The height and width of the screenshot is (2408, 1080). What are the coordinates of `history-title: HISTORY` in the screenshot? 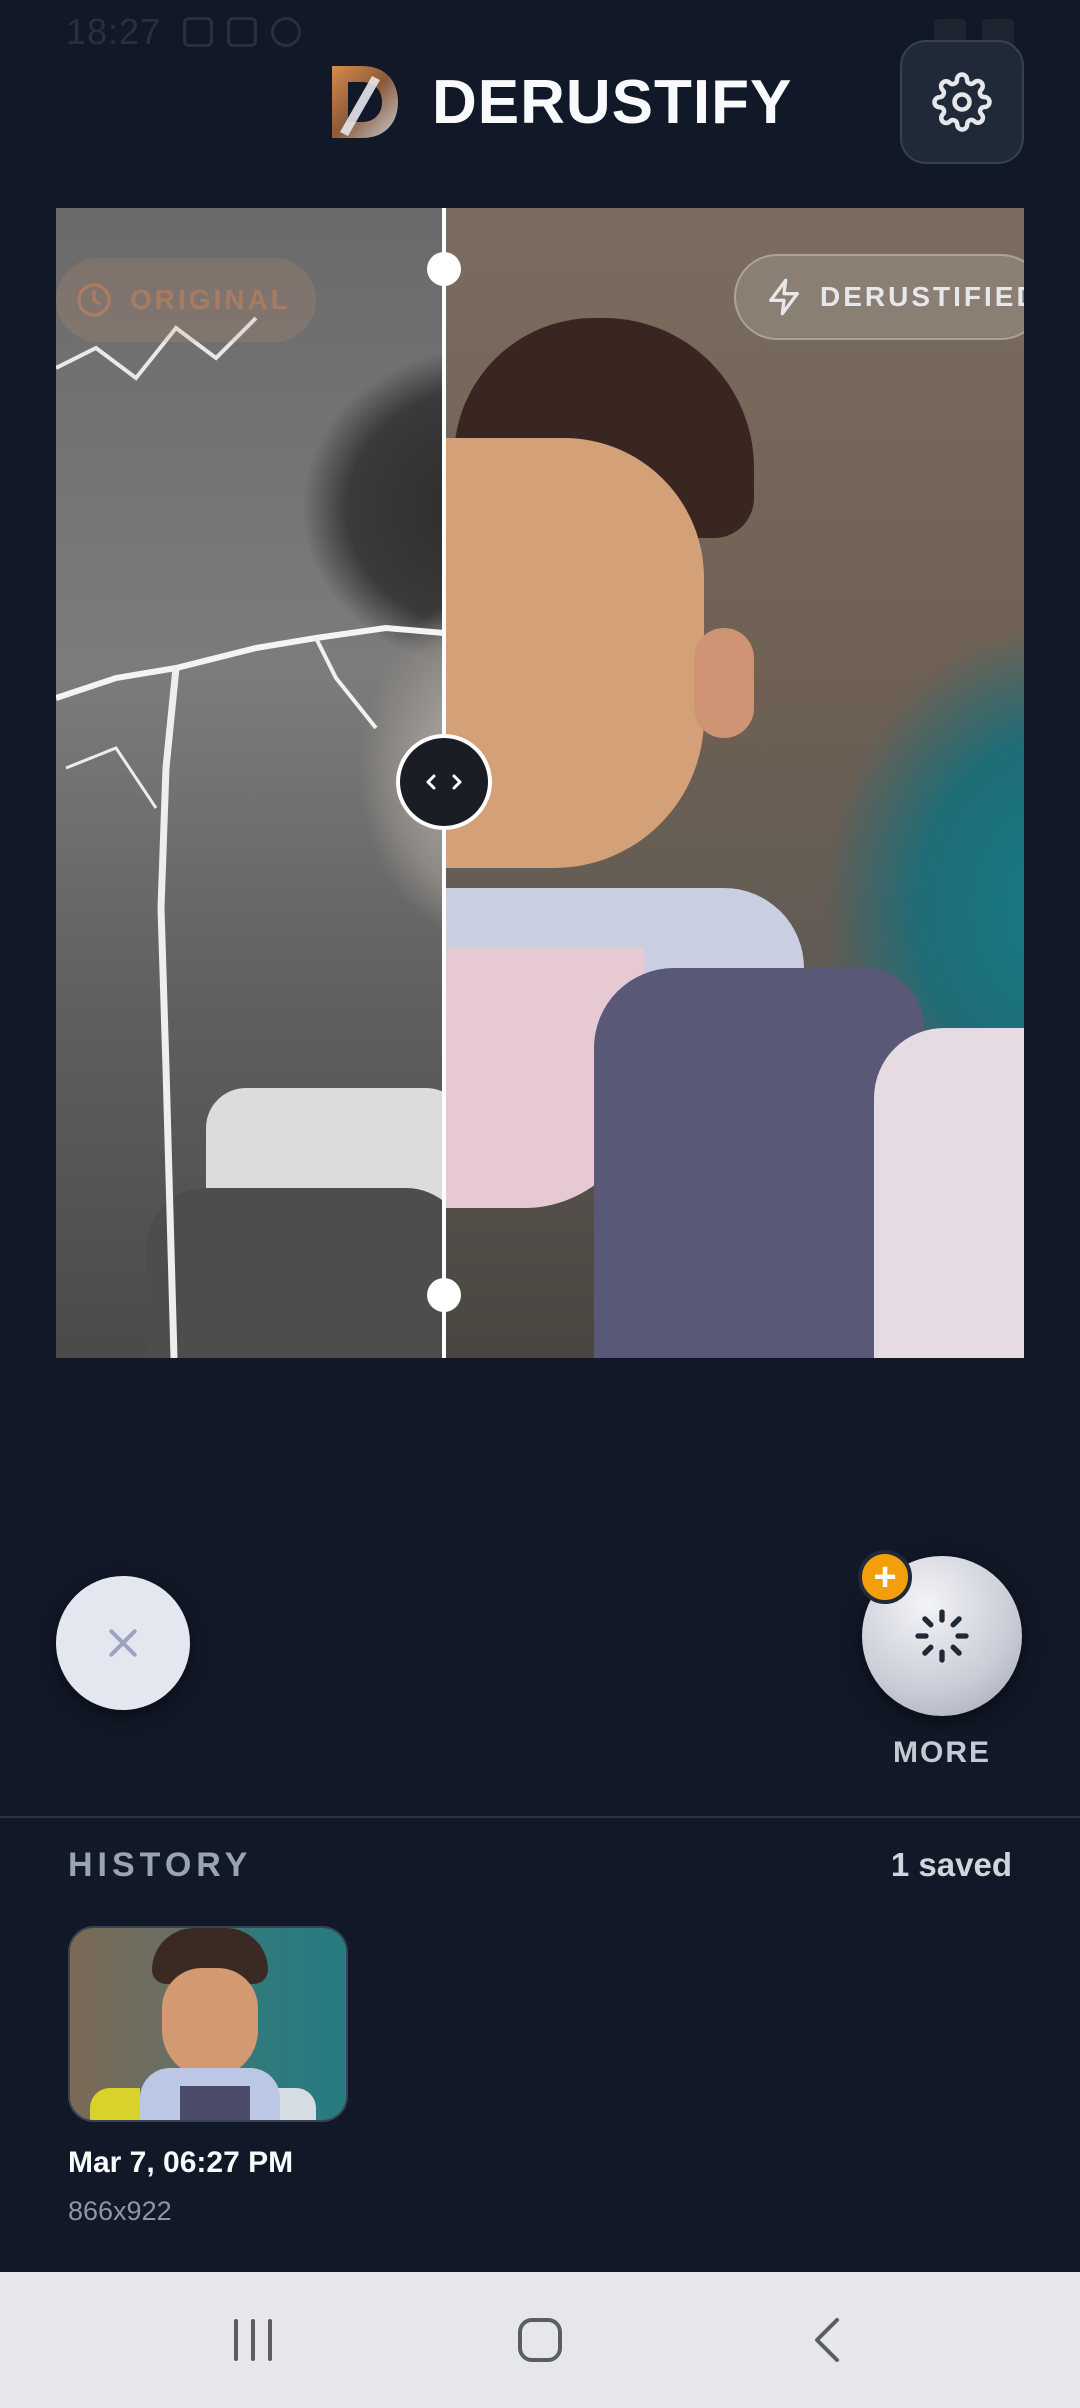 It's located at (160, 1865).